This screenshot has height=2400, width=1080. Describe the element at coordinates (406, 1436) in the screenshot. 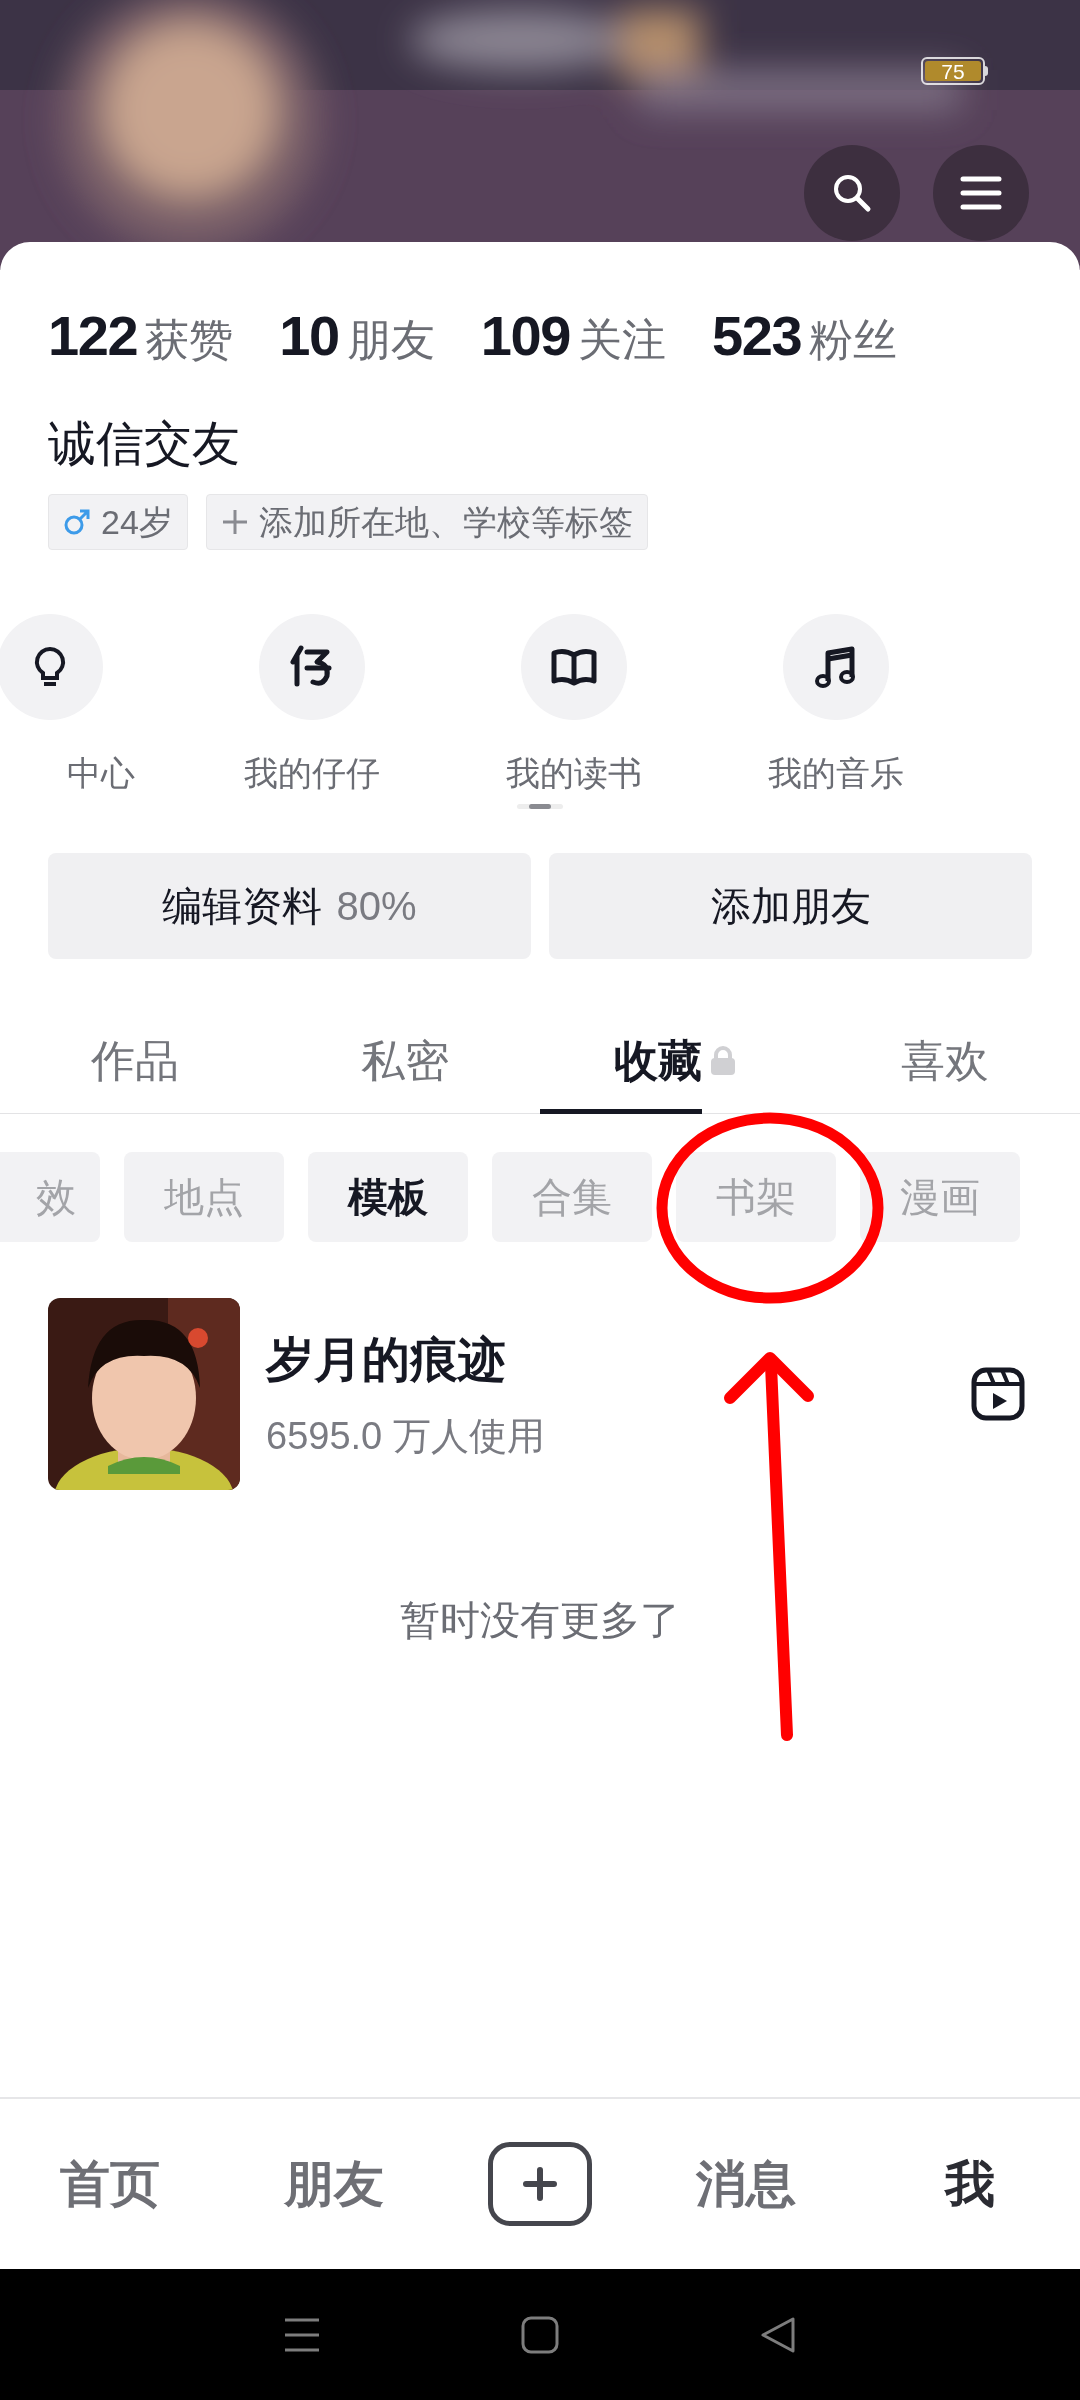

I see `item-subtitle: 6595.0 万人使用` at that location.